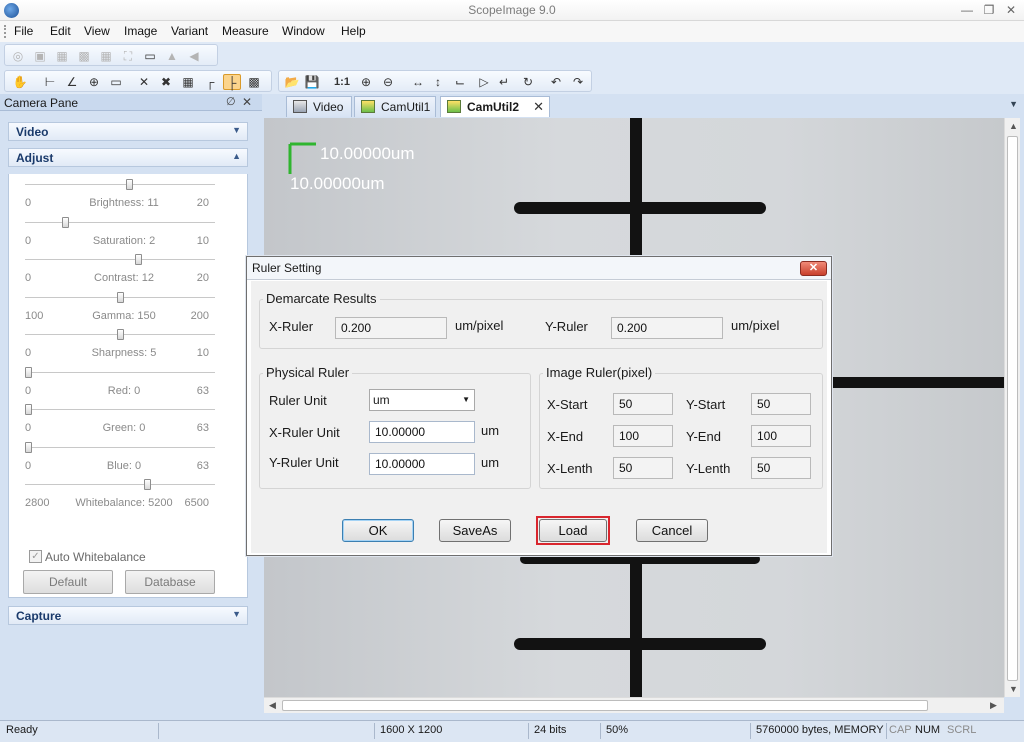 The height and width of the screenshot is (742, 1024). Describe the element at coordinates (667, 328) in the screenshot. I see `y-ruler-value: 0.200` at that location.